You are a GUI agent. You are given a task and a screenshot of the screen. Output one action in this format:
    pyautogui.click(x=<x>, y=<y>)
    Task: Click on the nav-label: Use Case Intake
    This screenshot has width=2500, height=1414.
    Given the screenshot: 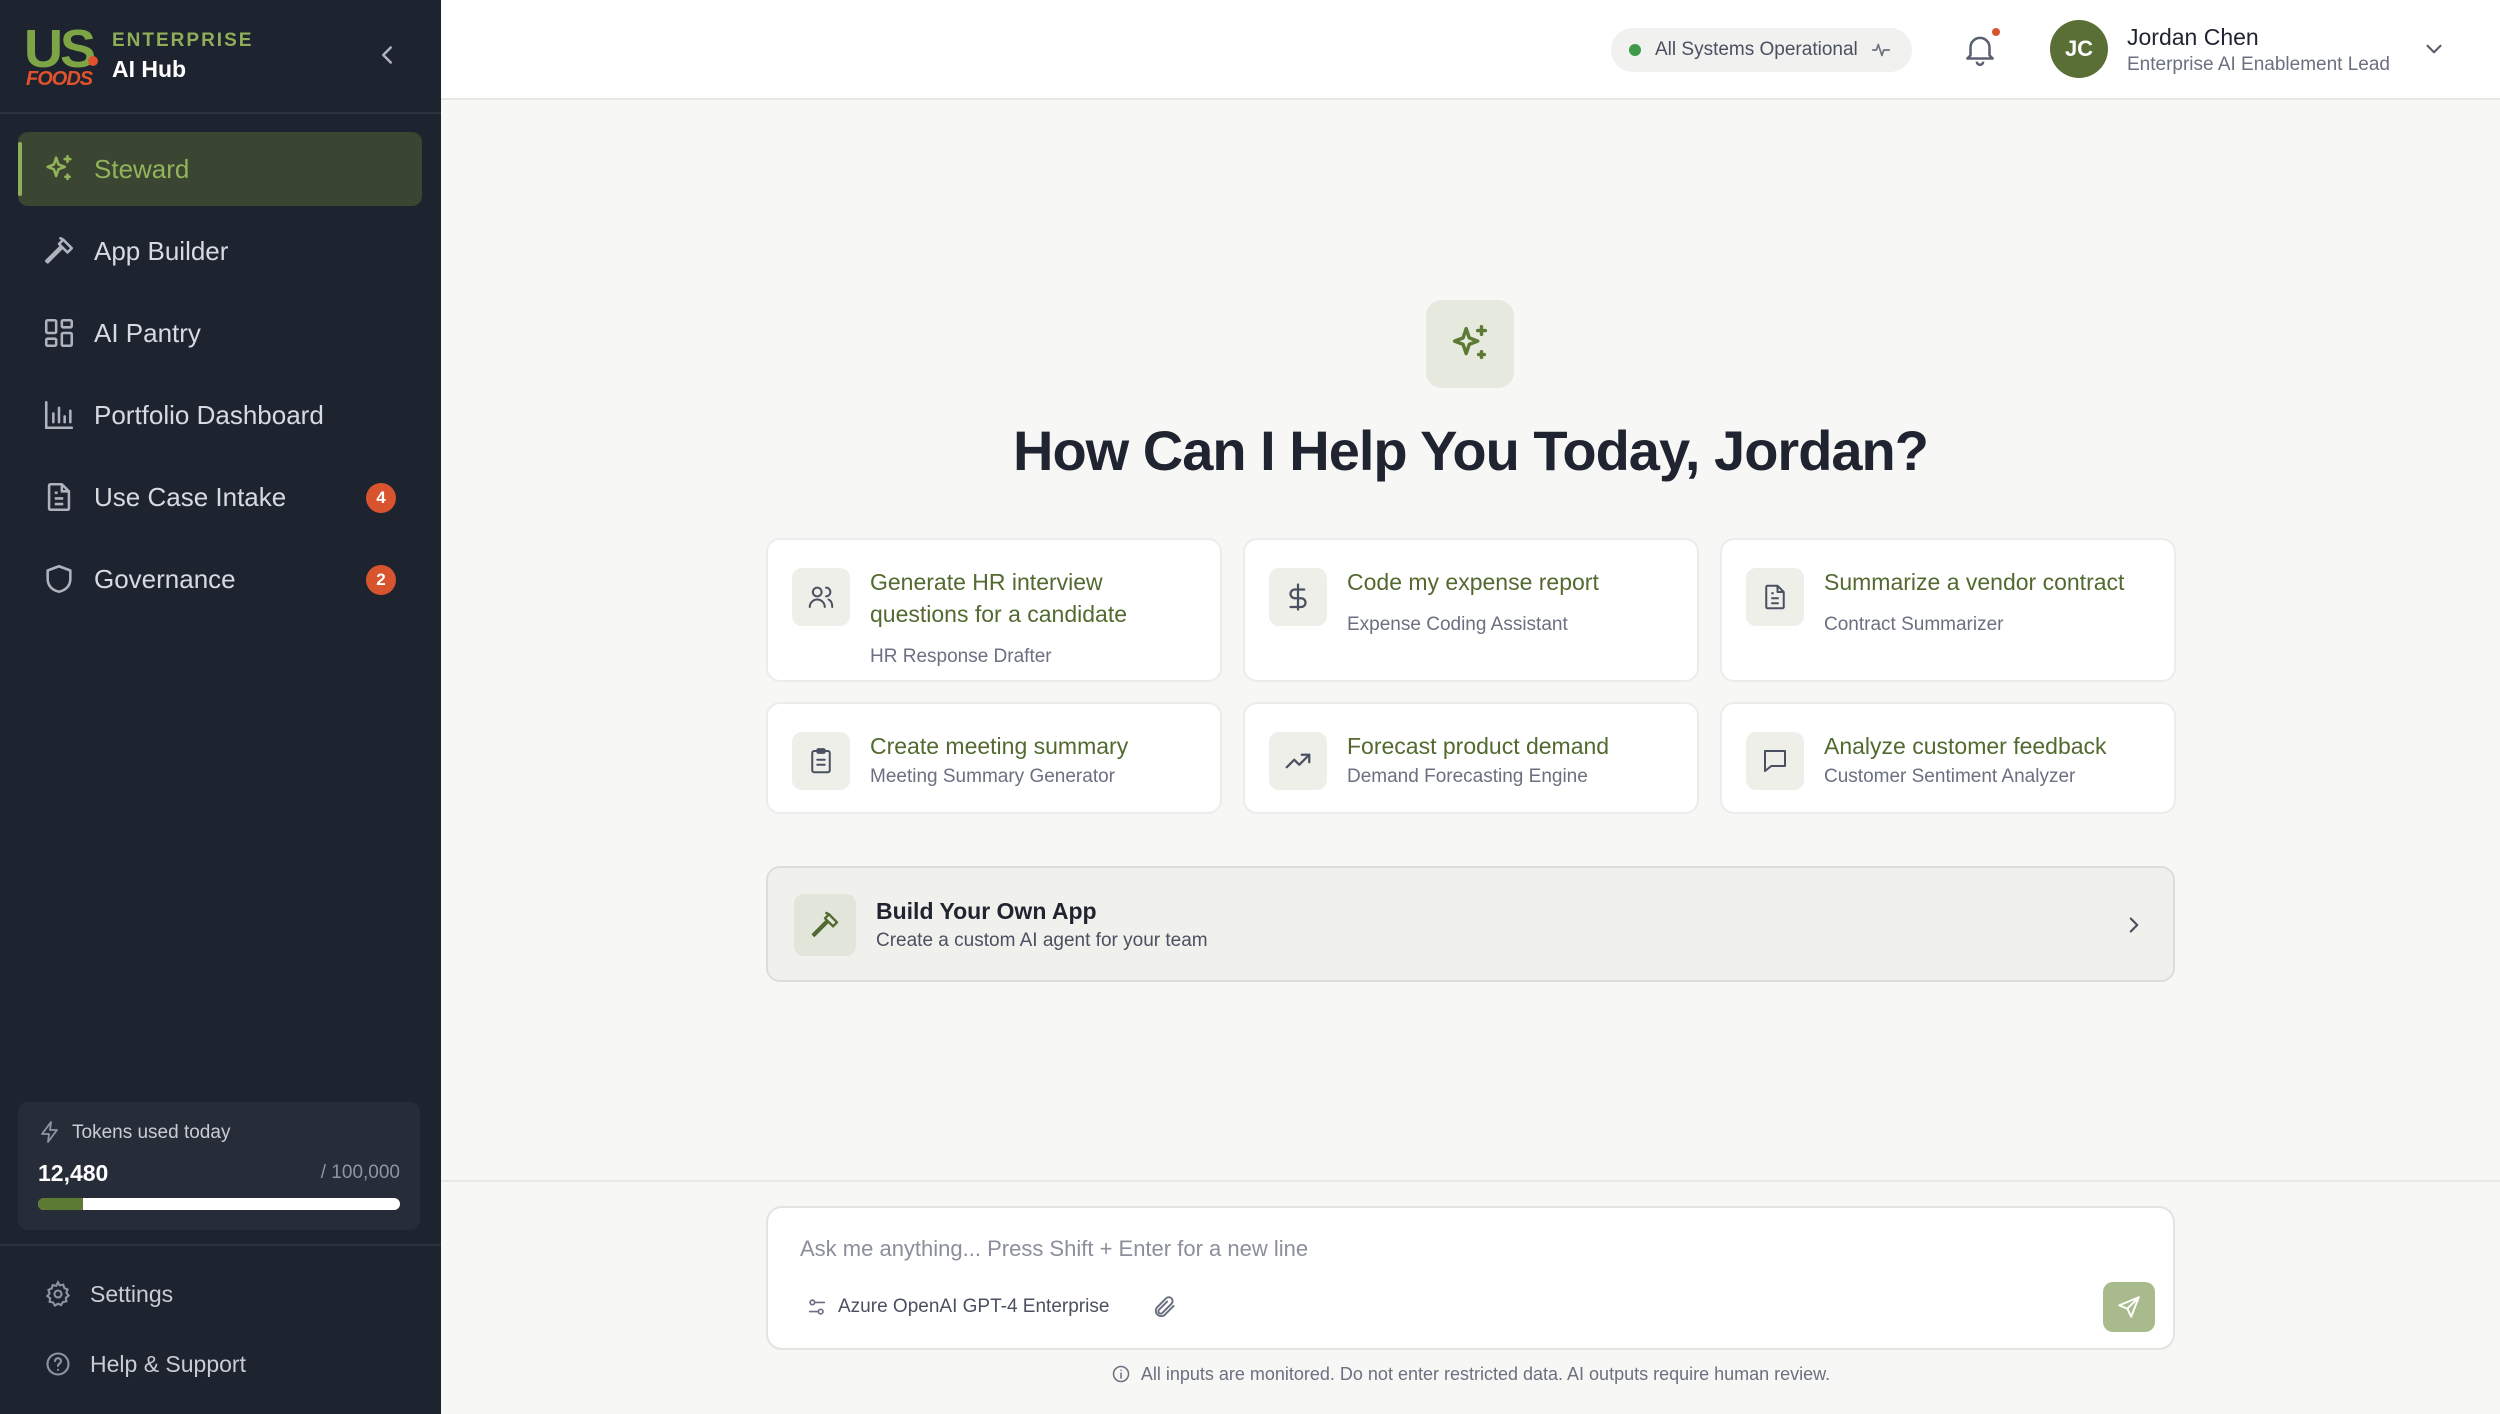 What is the action you would take?
    pyautogui.click(x=190, y=496)
    